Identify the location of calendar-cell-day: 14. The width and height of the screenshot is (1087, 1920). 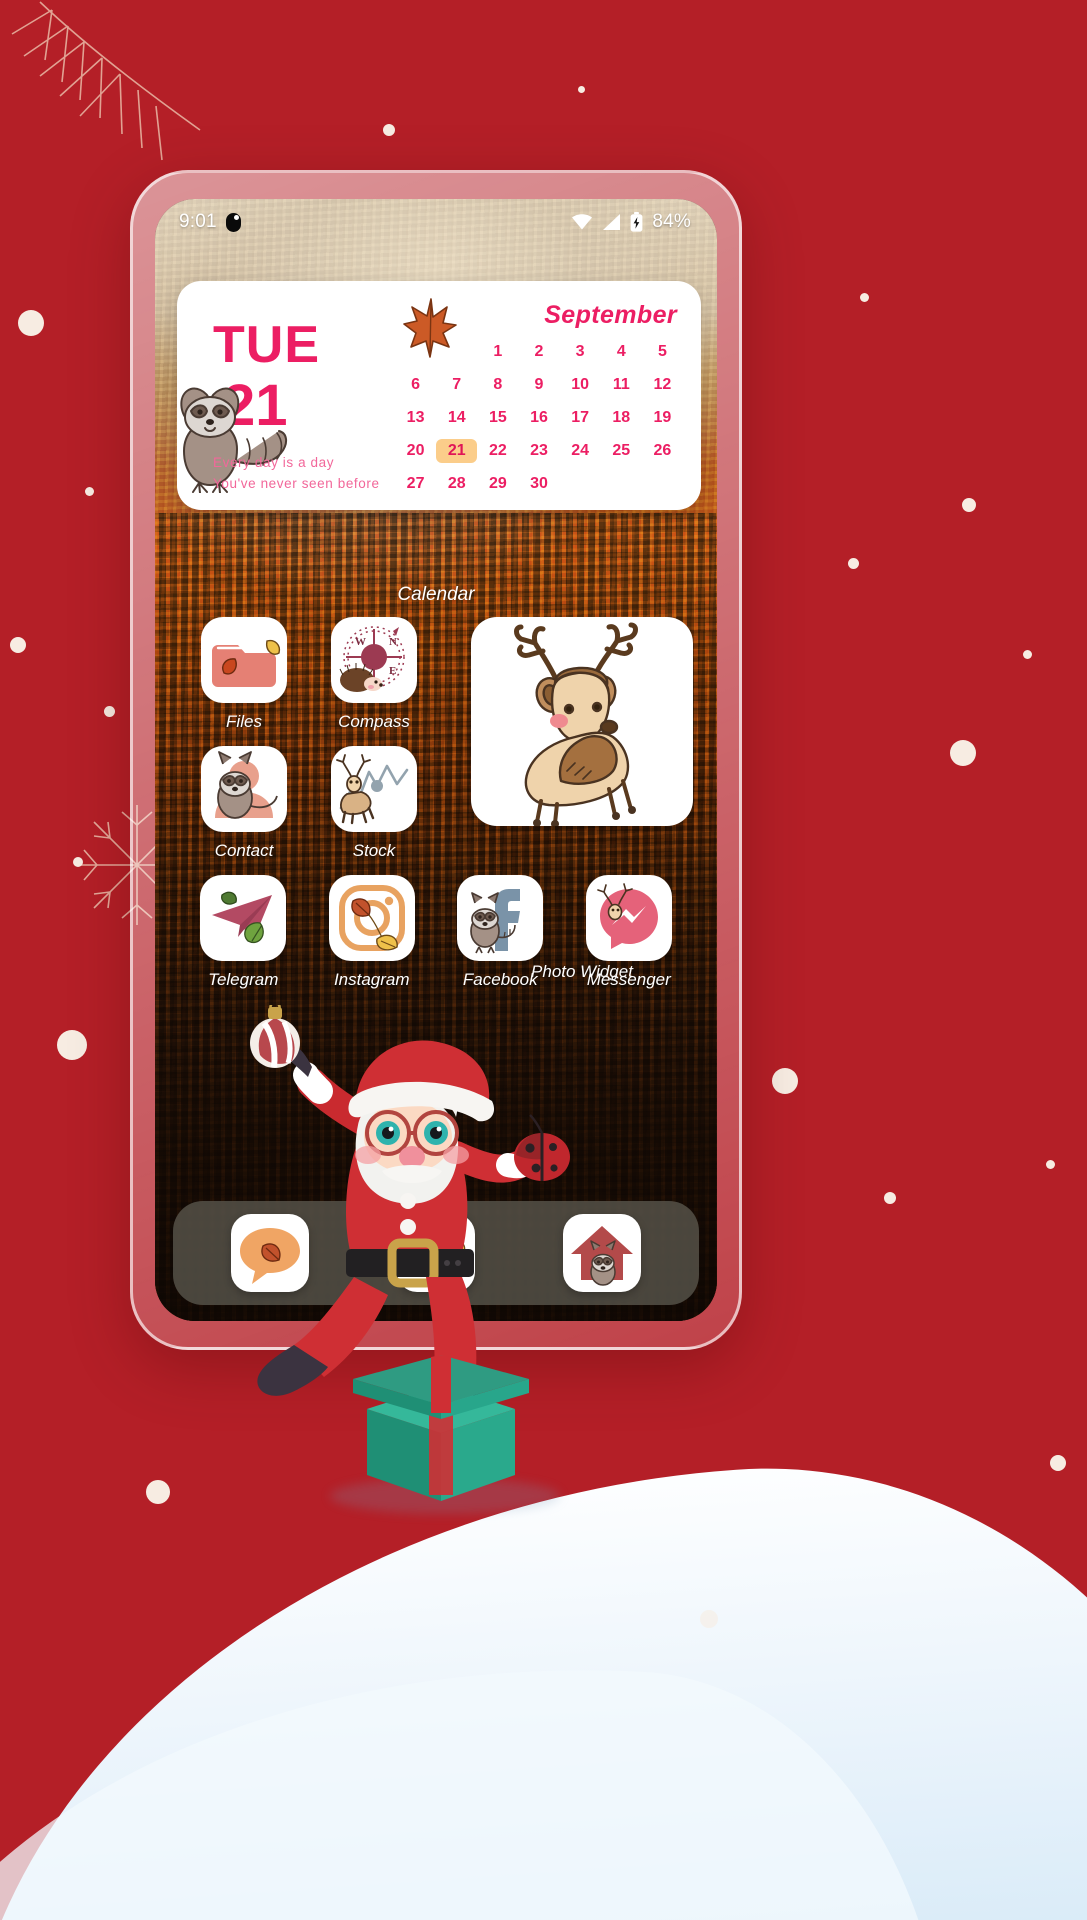
(456, 418).